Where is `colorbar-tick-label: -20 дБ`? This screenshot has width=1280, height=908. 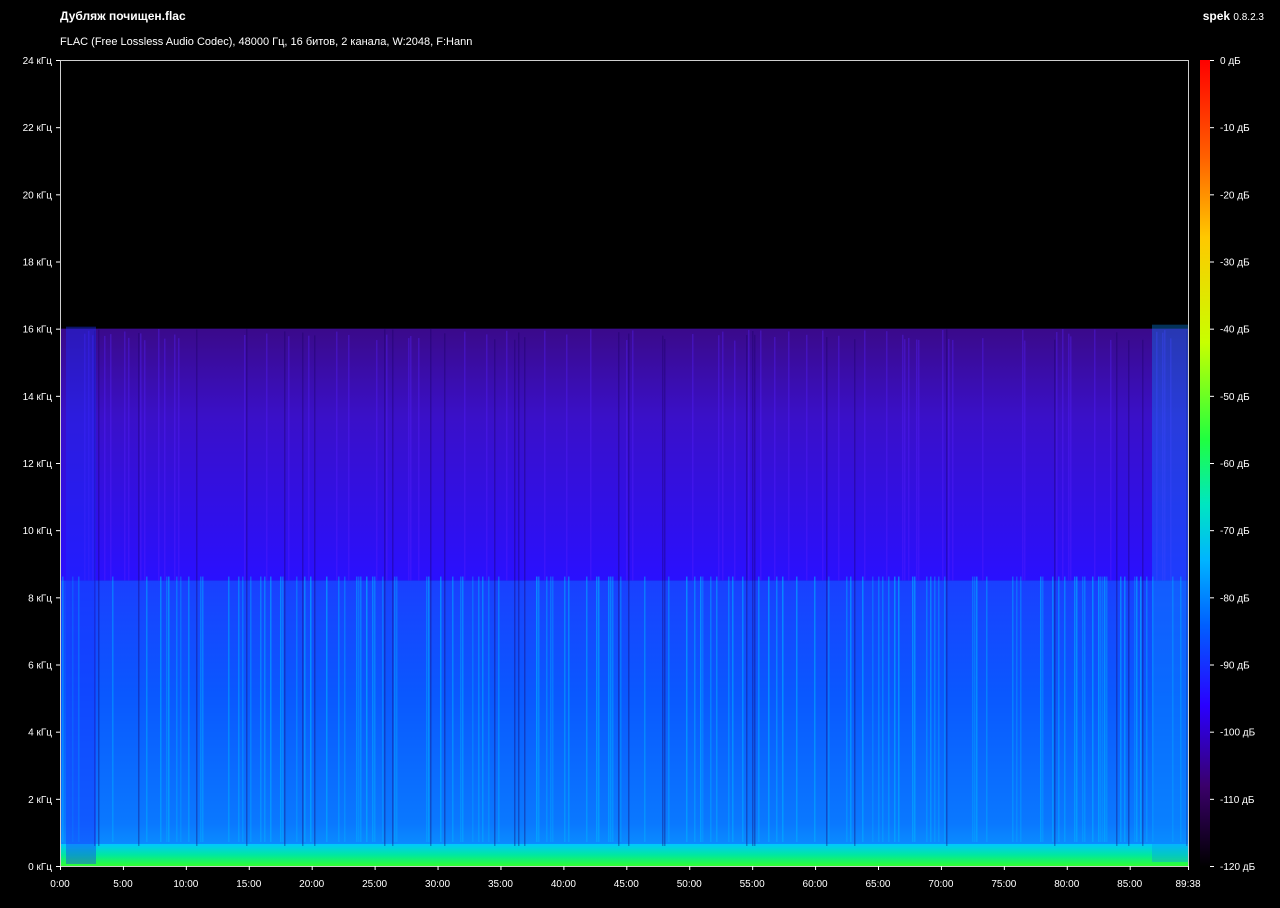 colorbar-tick-label: -20 дБ is located at coordinates (1235, 195).